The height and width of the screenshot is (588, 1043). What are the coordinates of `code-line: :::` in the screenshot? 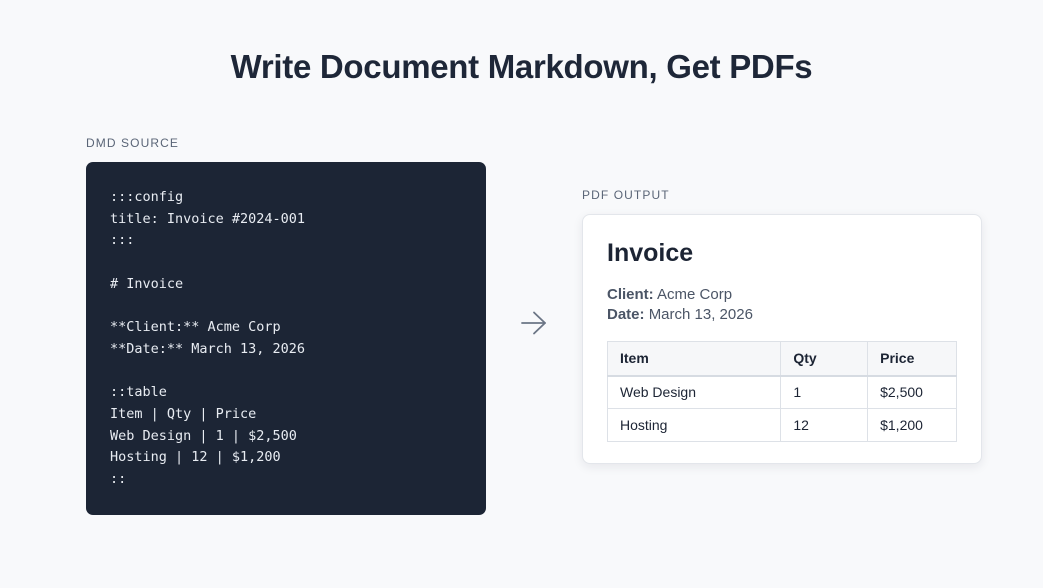 It's located at (122, 240).